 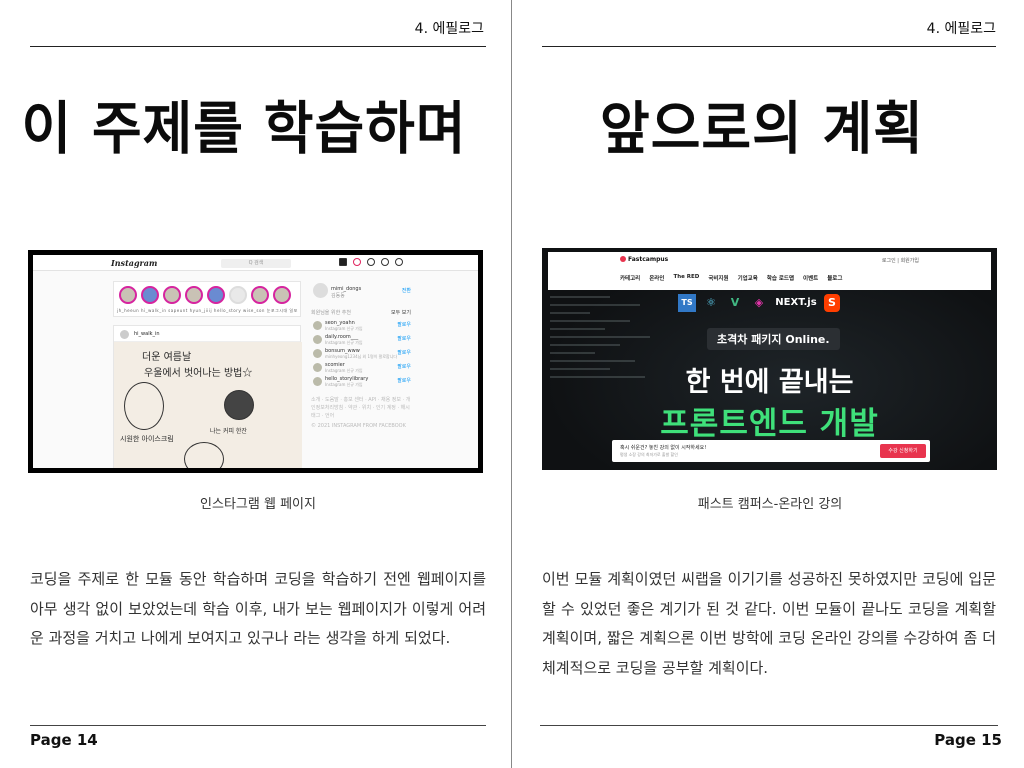 What do you see at coordinates (147, 439) in the screenshot?
I see `sketch-text: 시원한 아이스크림` at bounding box center [147, 439].